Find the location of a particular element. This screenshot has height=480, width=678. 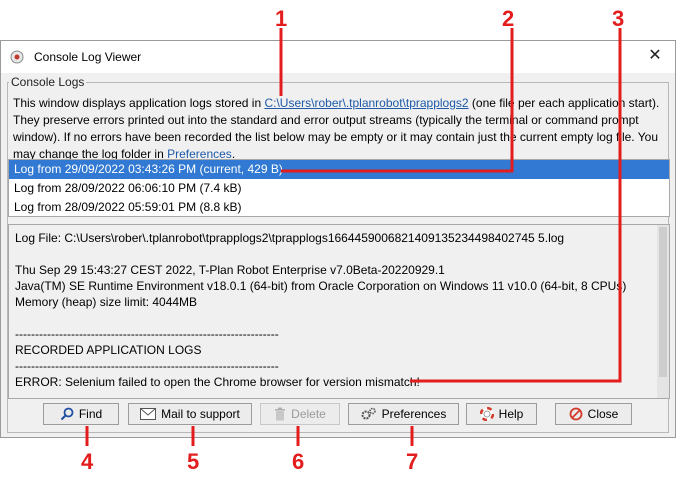

annotation-number: 6 is located at coordinates (298, 461).